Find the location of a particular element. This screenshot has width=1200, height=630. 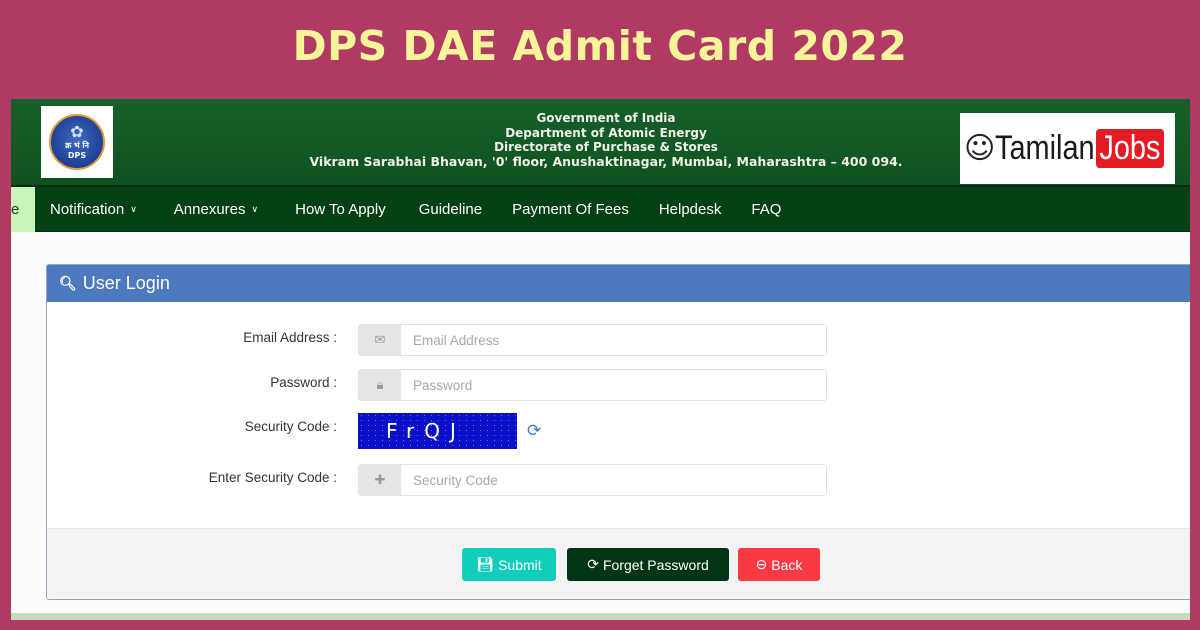

dps-logo: ✿ क्र भं नि DPS is located at coordinates (77, 142).